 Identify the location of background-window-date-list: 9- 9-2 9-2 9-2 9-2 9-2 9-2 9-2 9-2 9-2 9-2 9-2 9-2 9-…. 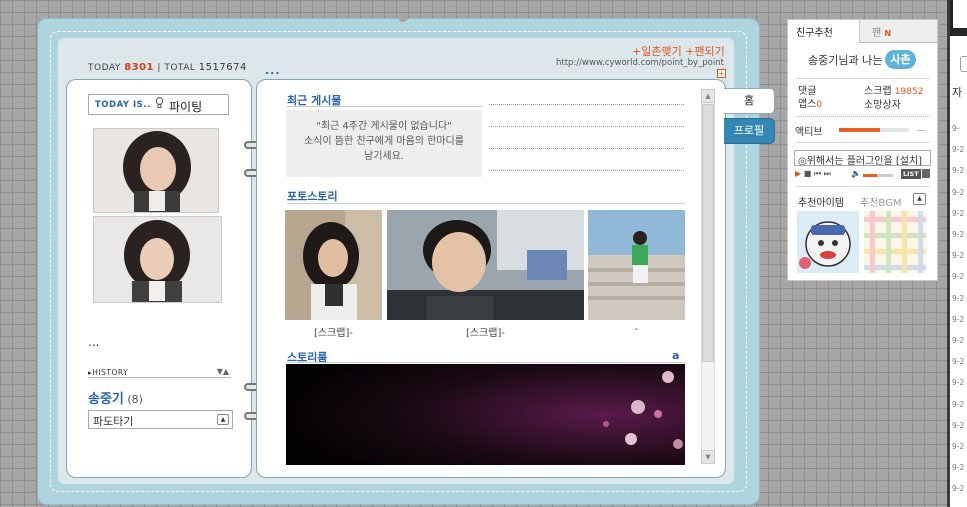
(958, 309).